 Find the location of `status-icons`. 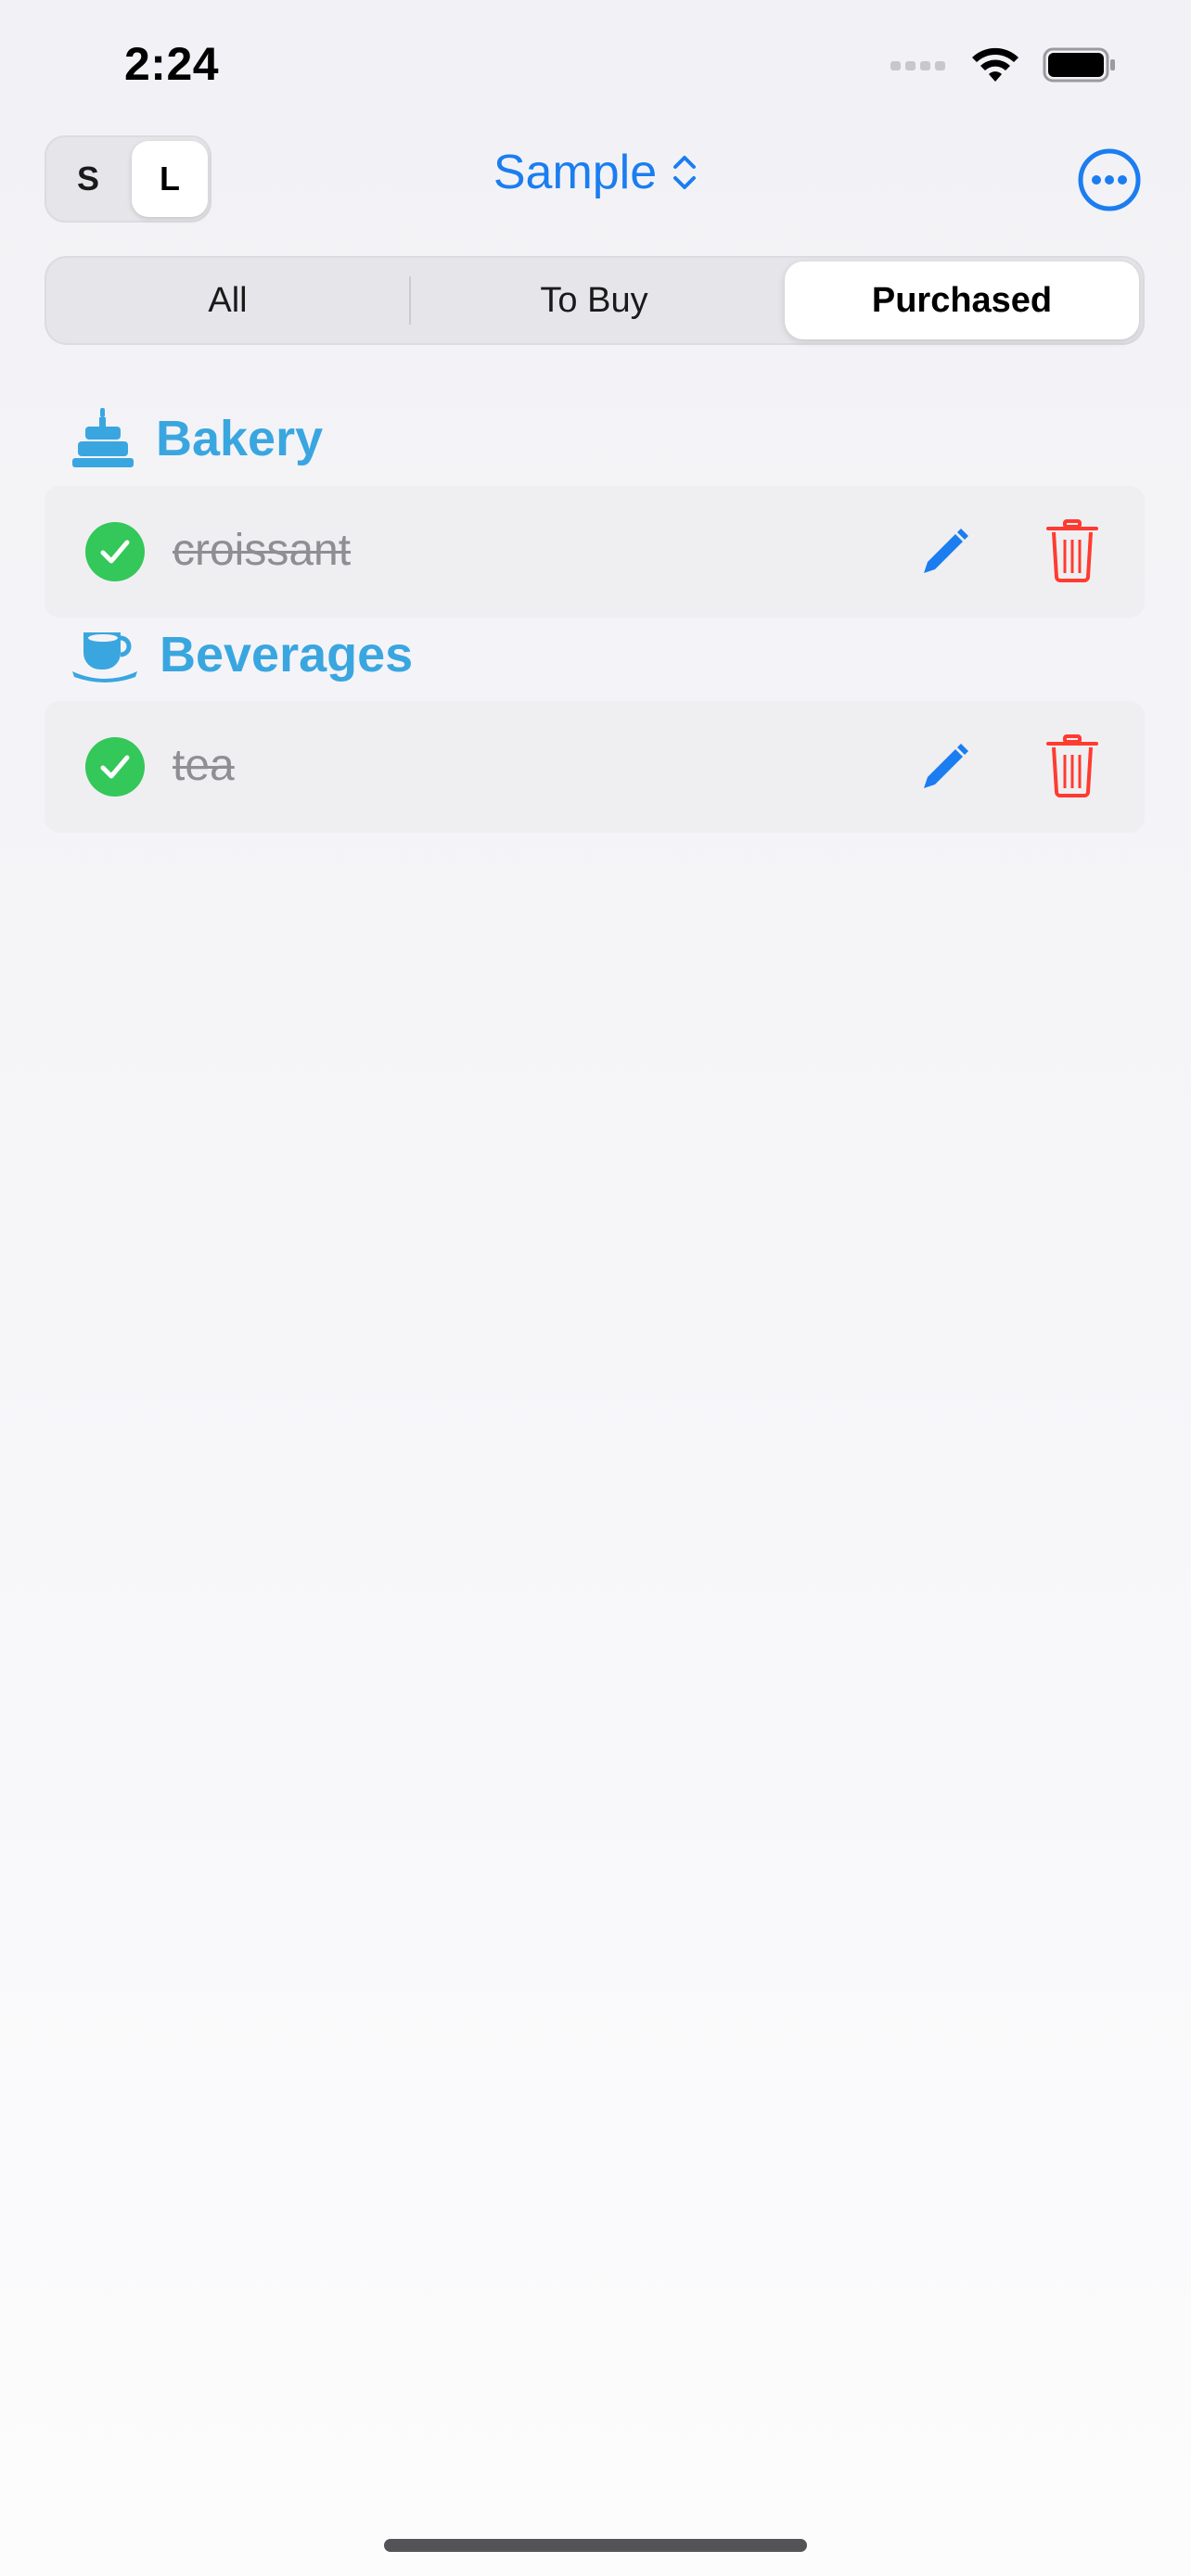

status-icons is located at coordinates (1003, 64).